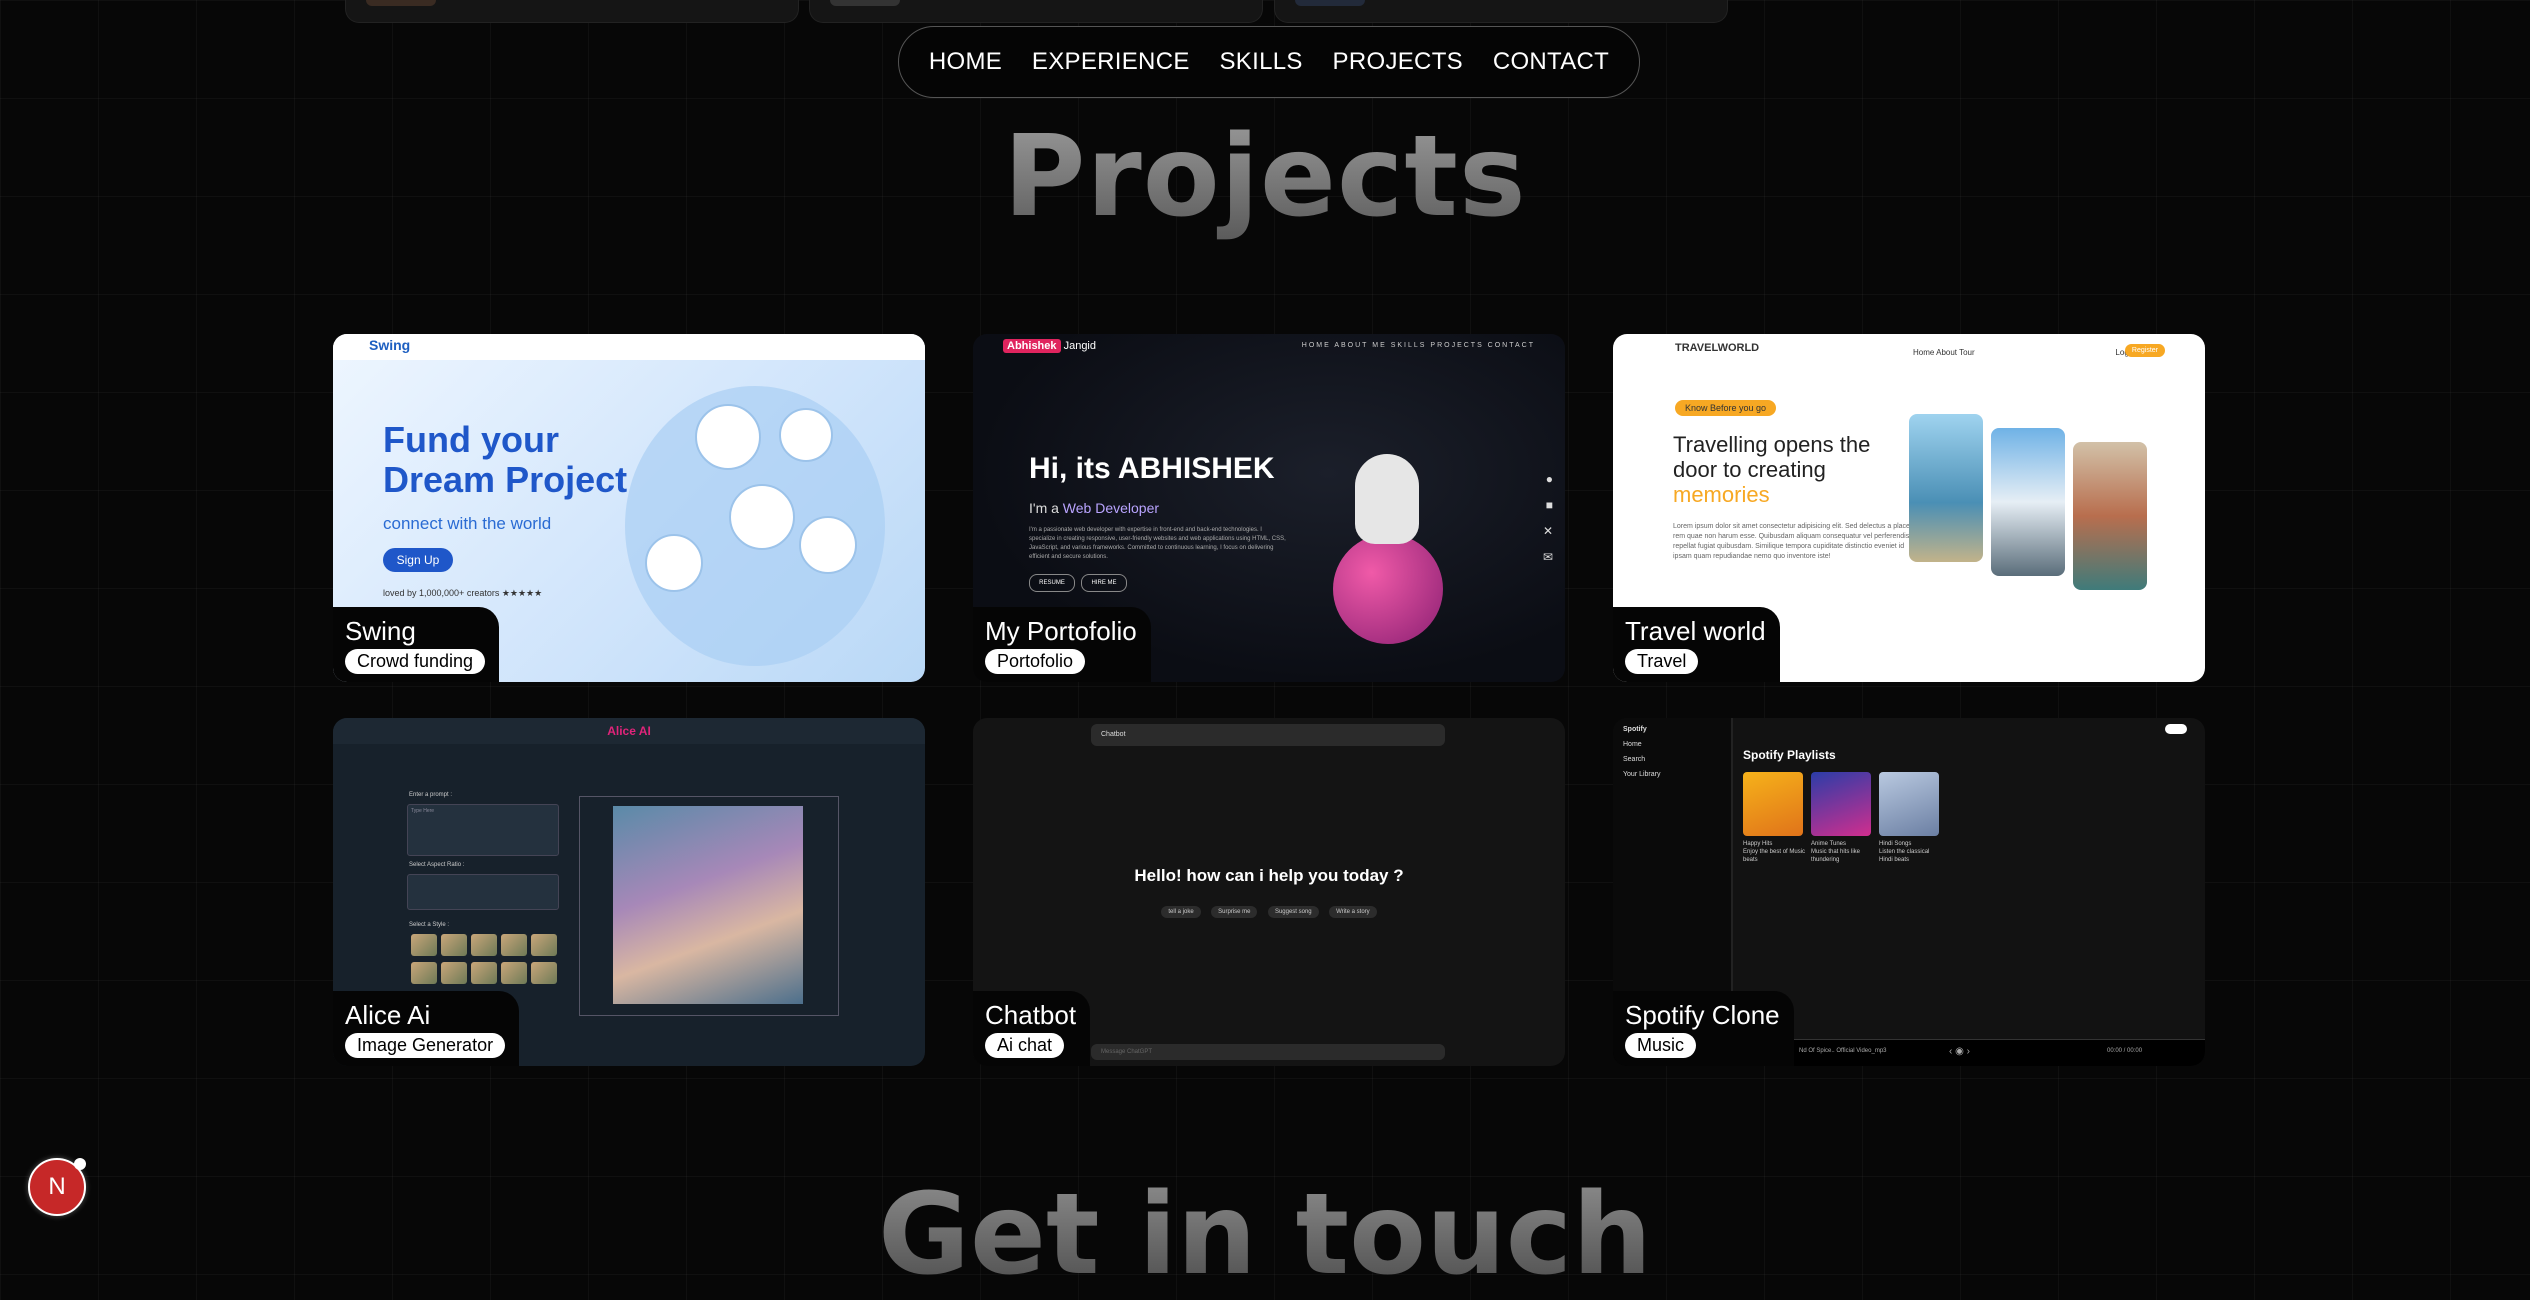 The width and height of the screenshot is (2530, 1300). I want to click on player-controls: ‹ ◉ ›, so click(1959, 1051).